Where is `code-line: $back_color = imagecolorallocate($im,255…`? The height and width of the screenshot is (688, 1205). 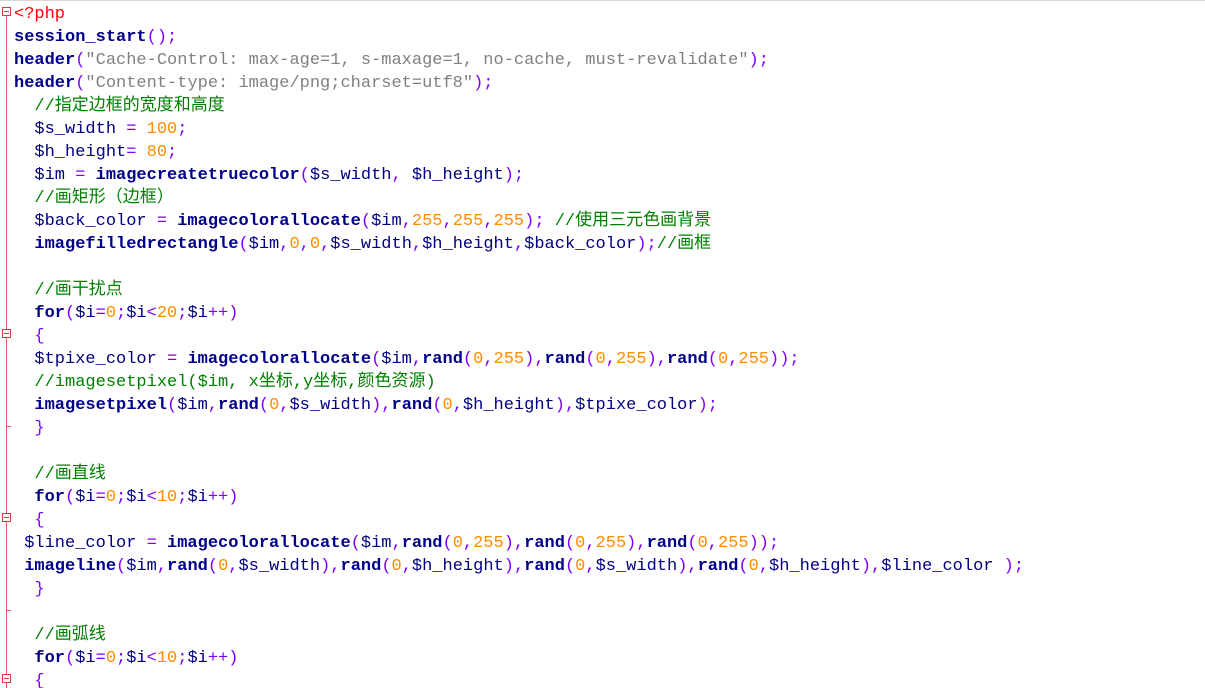
code-line: $back_color = imagecolorallocate($im,255… is located at coordinates (609, 221).